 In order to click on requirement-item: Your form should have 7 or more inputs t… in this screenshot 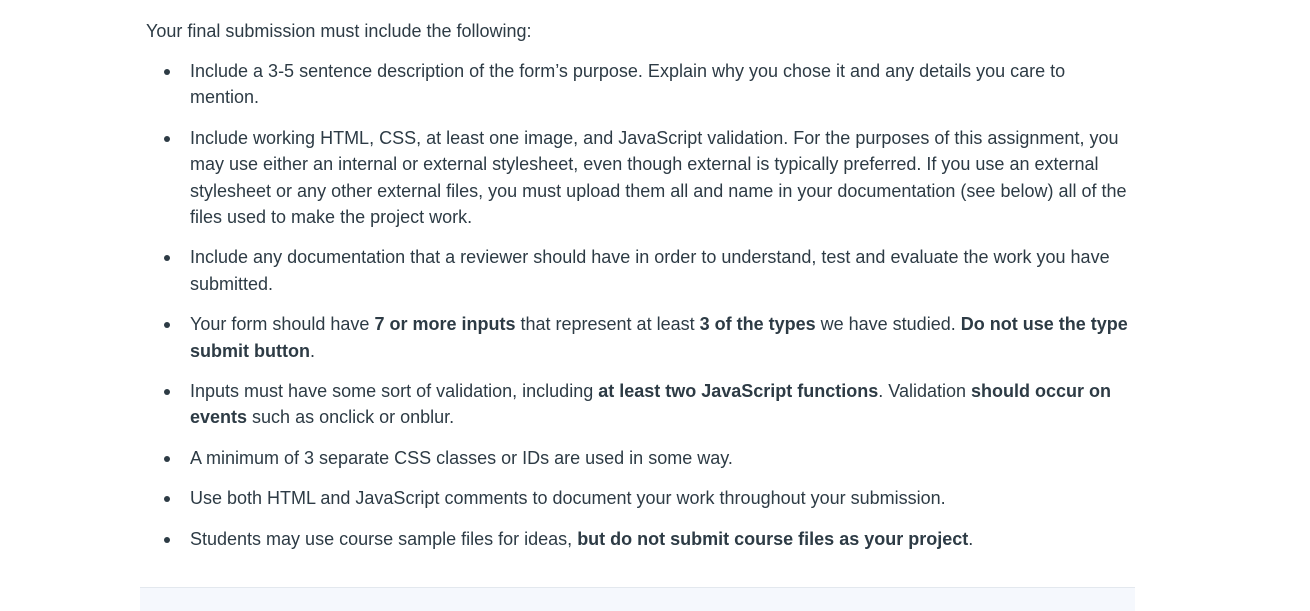, I will do `click(650, 337)`.